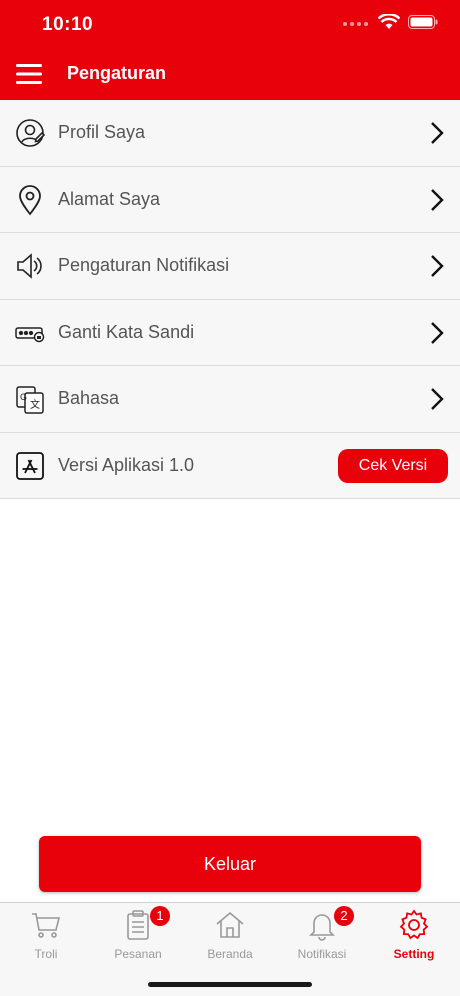 The image size is (460, 996). I want to click on settings-item-notification: Pengaturan Notifikasi, so click(230, 266).